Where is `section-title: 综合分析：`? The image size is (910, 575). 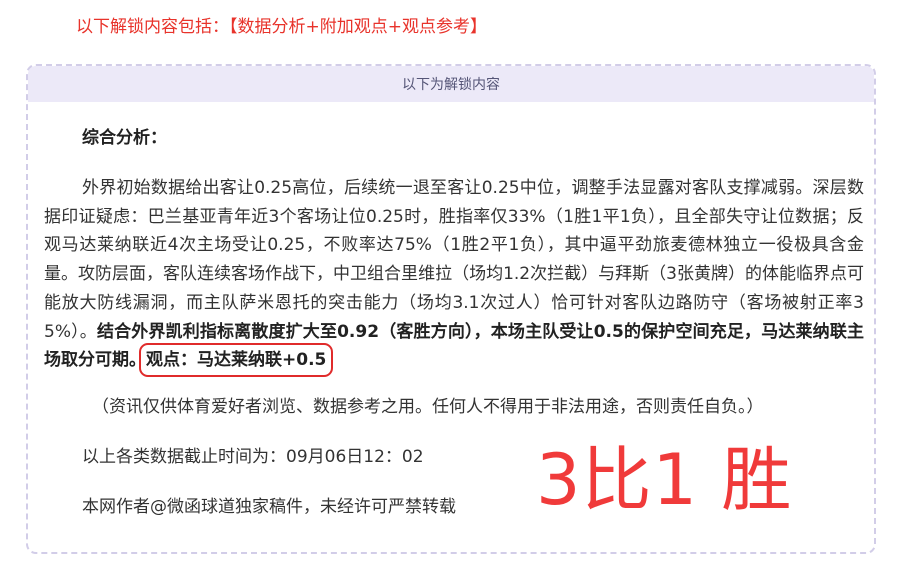 section-title: 综合分析： is located at coordinates (124, 138).